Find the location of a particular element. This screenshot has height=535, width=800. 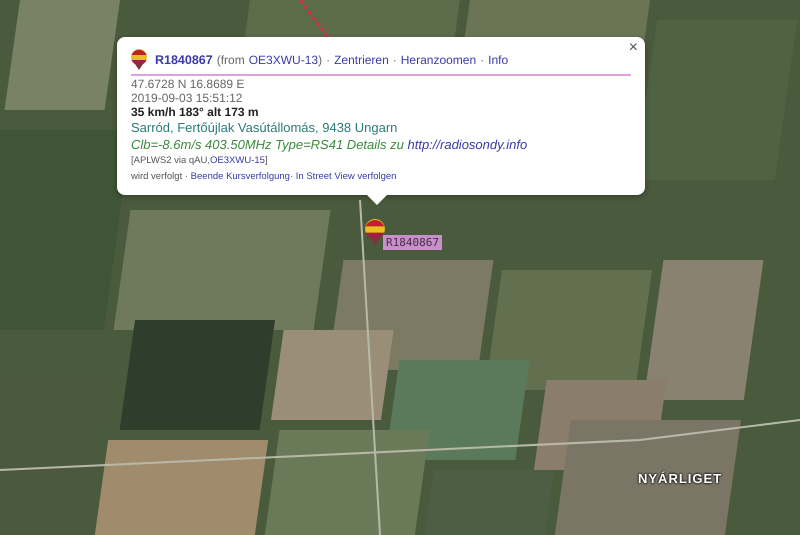

source-station-link: OE3XWU-13 is located at coordinates (283, 60).